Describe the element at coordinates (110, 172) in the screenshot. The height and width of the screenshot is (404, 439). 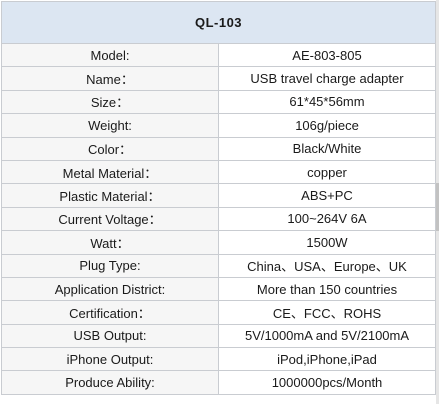
I see `label-metal-material: Metal Material：` at that location.